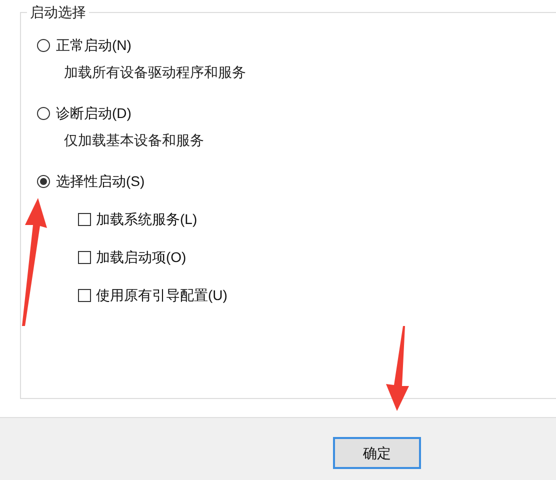  I want to click on checkbox-label: 加载启动项(O), so click(141, 257).